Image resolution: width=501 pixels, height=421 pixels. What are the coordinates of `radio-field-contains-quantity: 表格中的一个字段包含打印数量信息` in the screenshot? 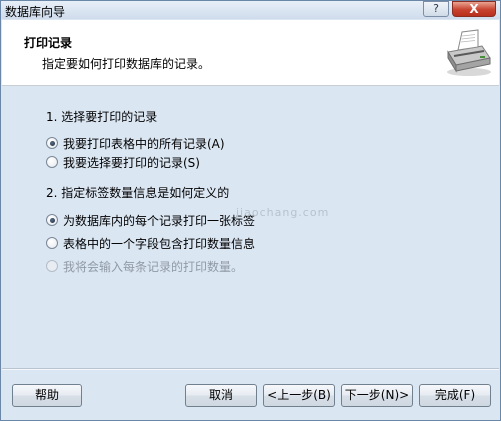 It's located at (150, 243).